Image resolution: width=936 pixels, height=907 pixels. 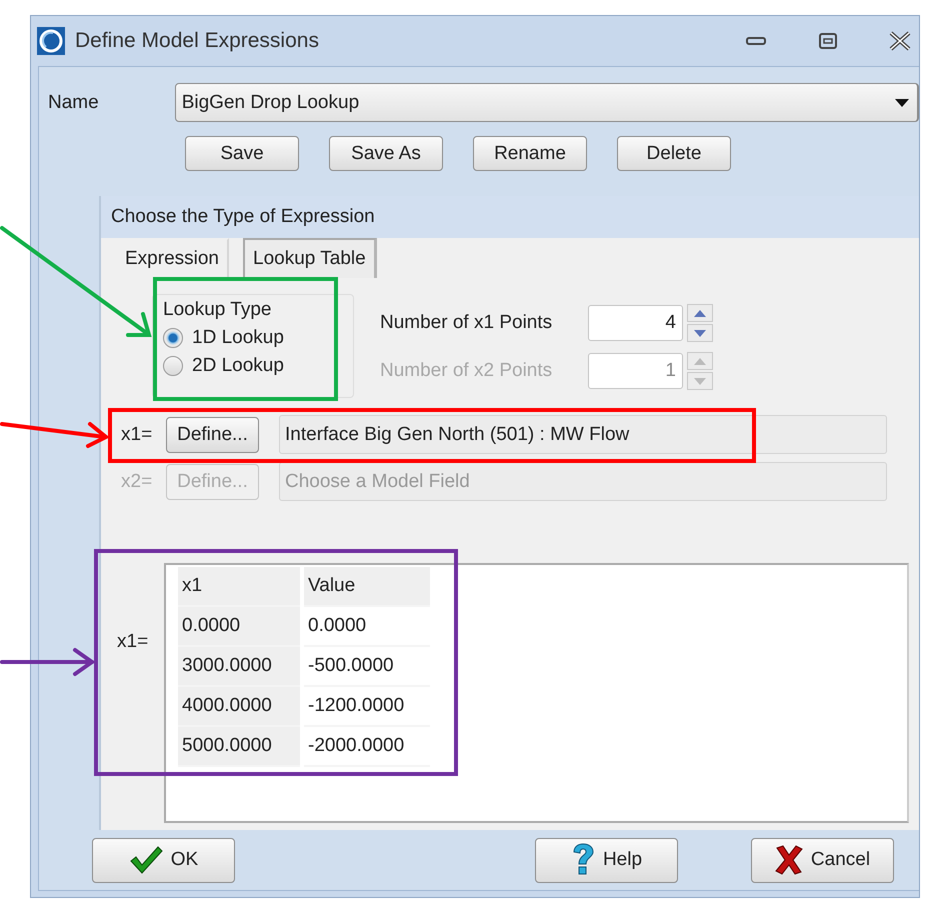 I want to click on number-field: 4, so click(x=635, y=323).